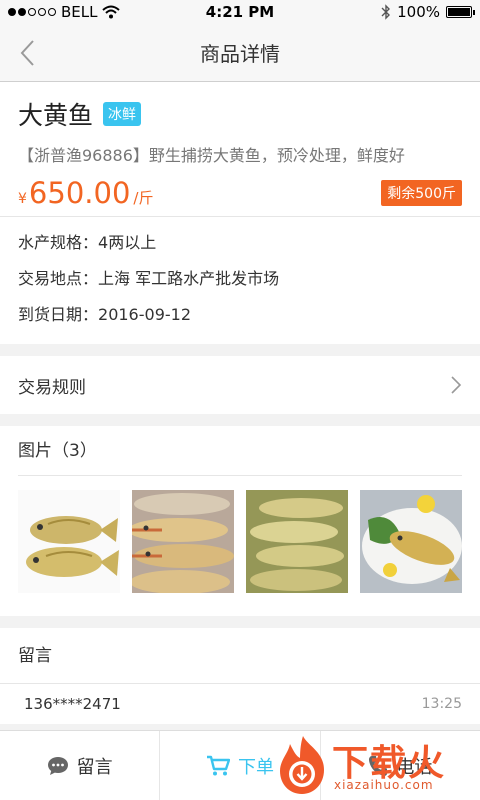  What do you see at coordinates (386, 12) in the screenshot?
I see `bluetooth-icon` at bounding box center [386, 12].